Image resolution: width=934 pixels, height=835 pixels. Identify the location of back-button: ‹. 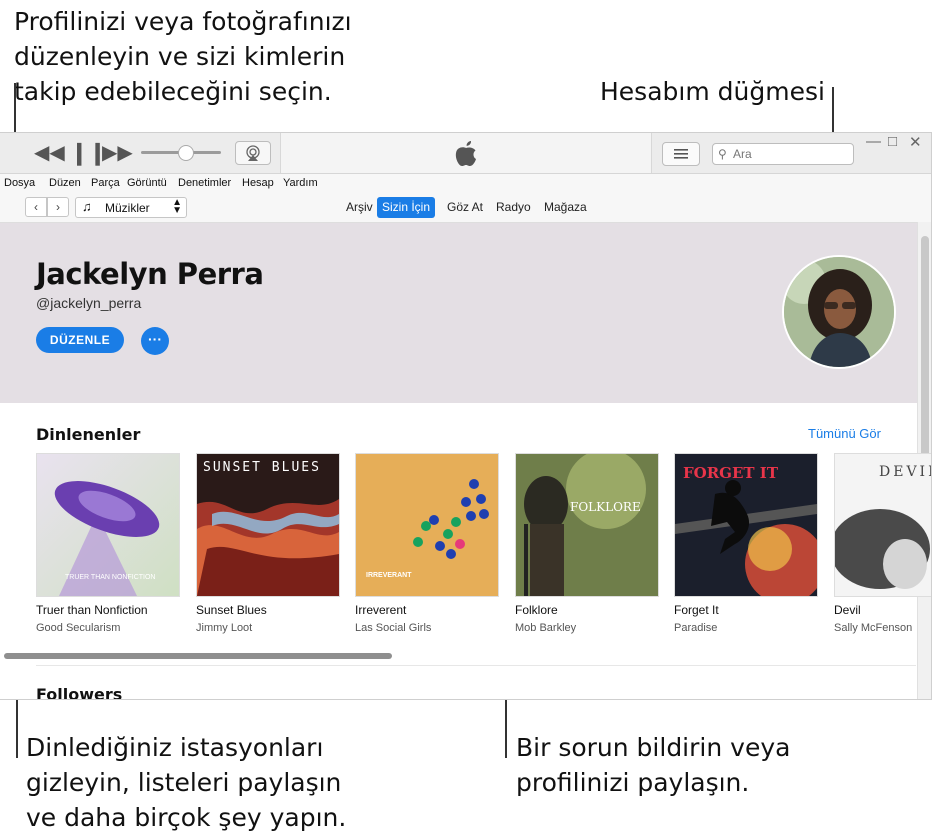
(36, 207).